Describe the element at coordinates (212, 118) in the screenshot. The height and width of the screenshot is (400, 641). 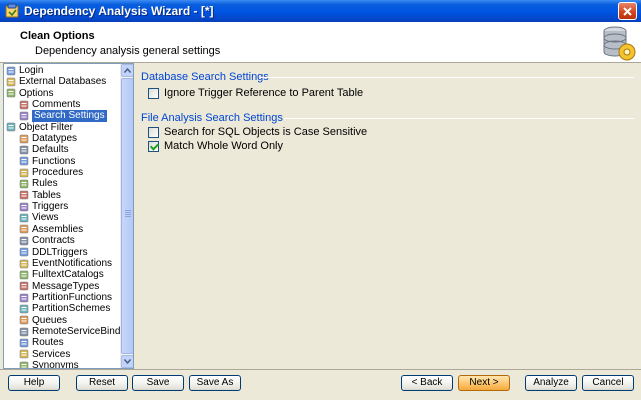
I see `file-search-group-title: File Analysis Search Settings` at that location.